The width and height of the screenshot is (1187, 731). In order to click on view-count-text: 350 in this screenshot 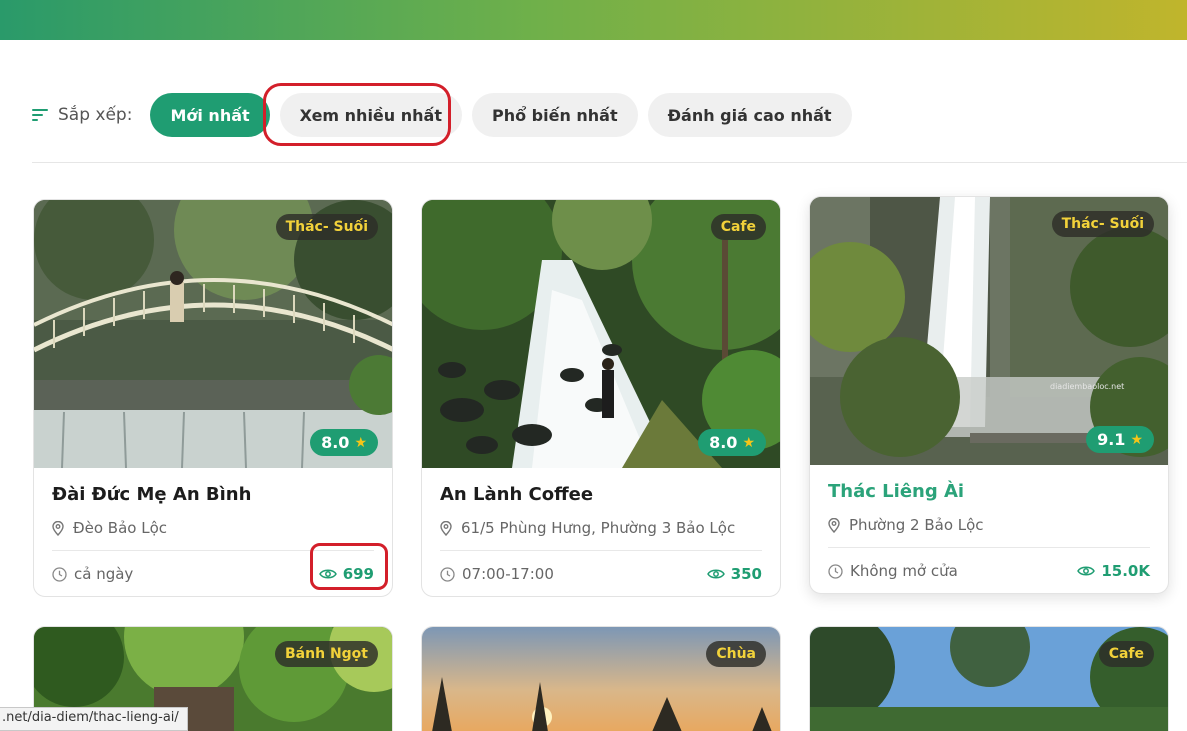, I will do `click(746, 574)`.